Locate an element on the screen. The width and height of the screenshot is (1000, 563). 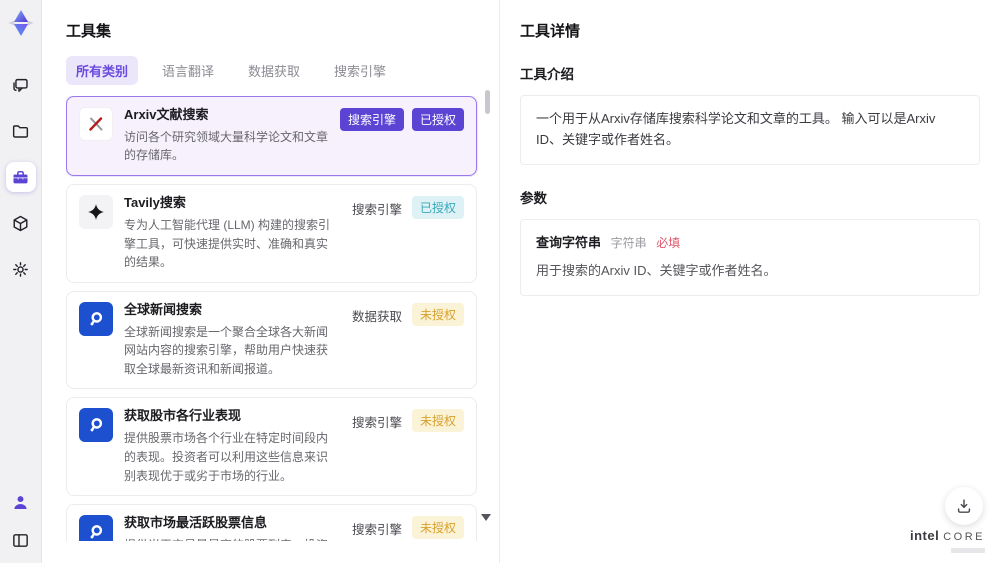
param-header: 查询字符串 字符串 必填 is located at coordinates (750, 243).